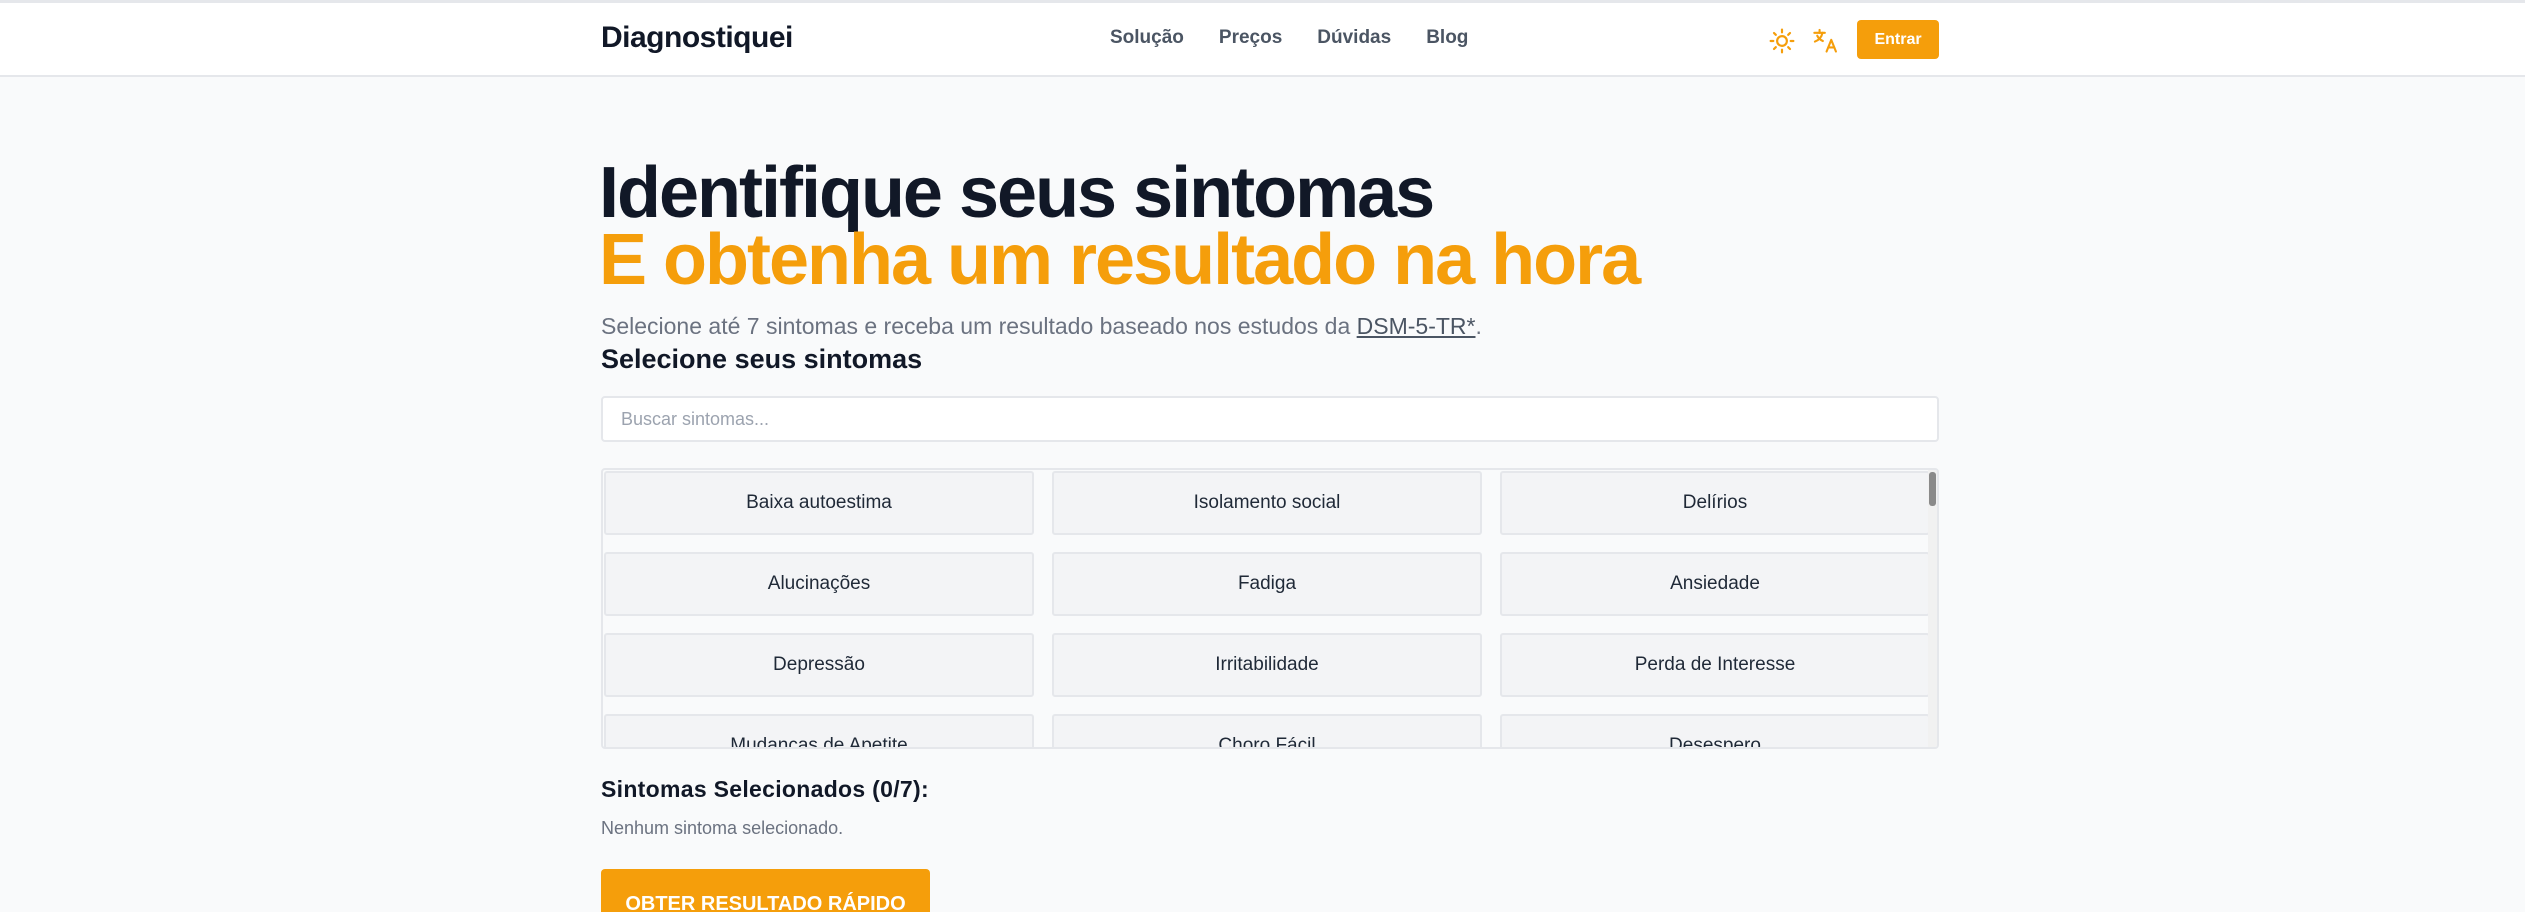 This screenshot has height=912, width=2525. What do you see at coordinates (1270, 419) in the screenshot?
I see `symptom-search-input` at bounding box center [1270, 419].